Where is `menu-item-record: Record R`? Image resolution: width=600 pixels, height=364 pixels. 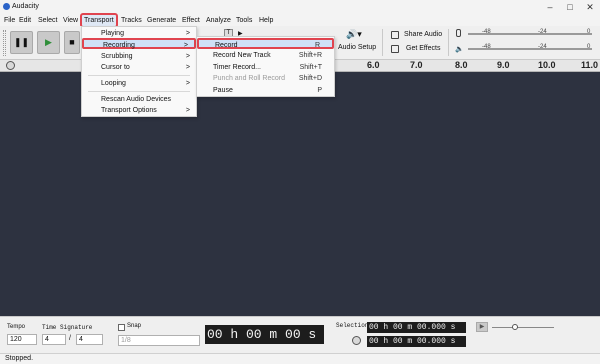 menu-item-record: Record R is located at coordinates (265, 43).